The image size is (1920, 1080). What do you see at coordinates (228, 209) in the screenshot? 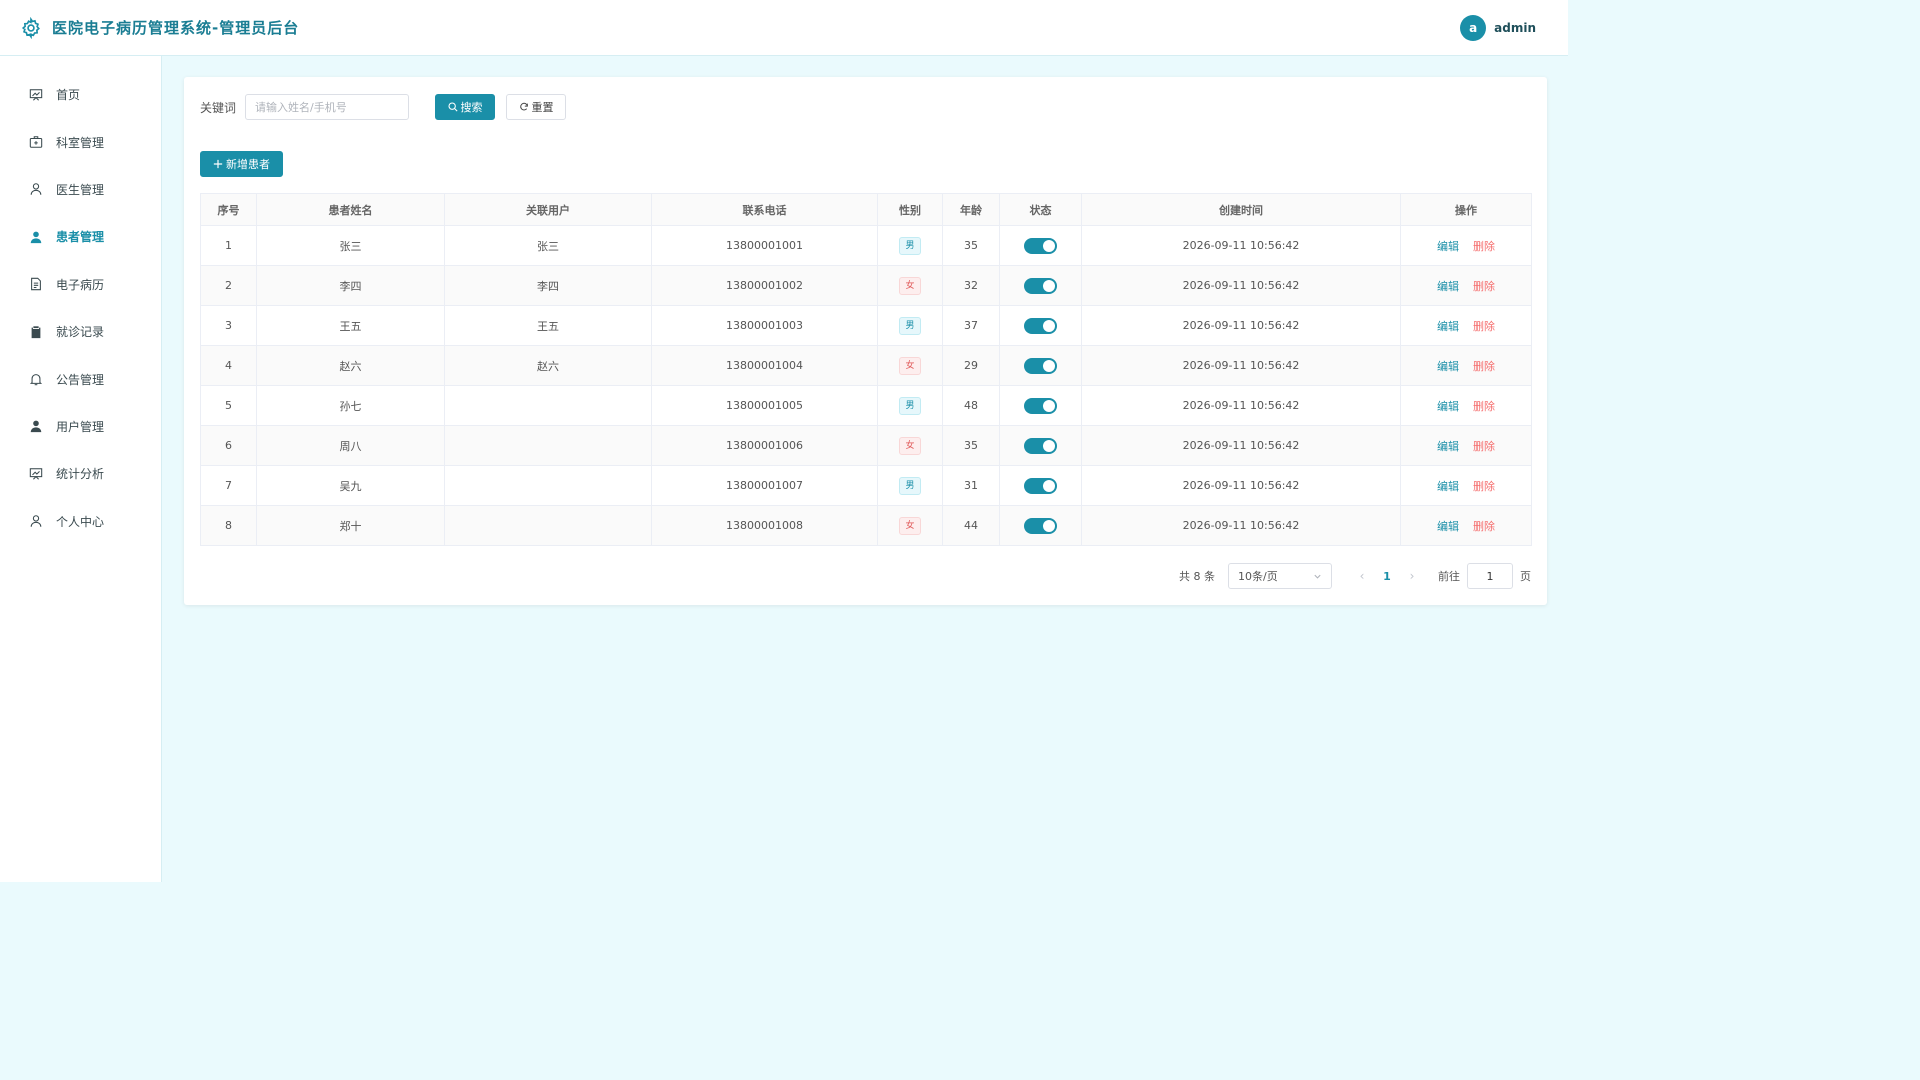
I see `column-header: 序号` at bounding box center [228, 209].